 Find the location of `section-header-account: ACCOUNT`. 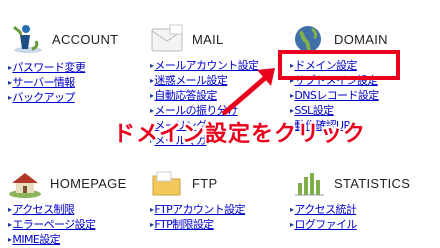

section-header-account: ACCOUNT is located at coordinates (63, 39).